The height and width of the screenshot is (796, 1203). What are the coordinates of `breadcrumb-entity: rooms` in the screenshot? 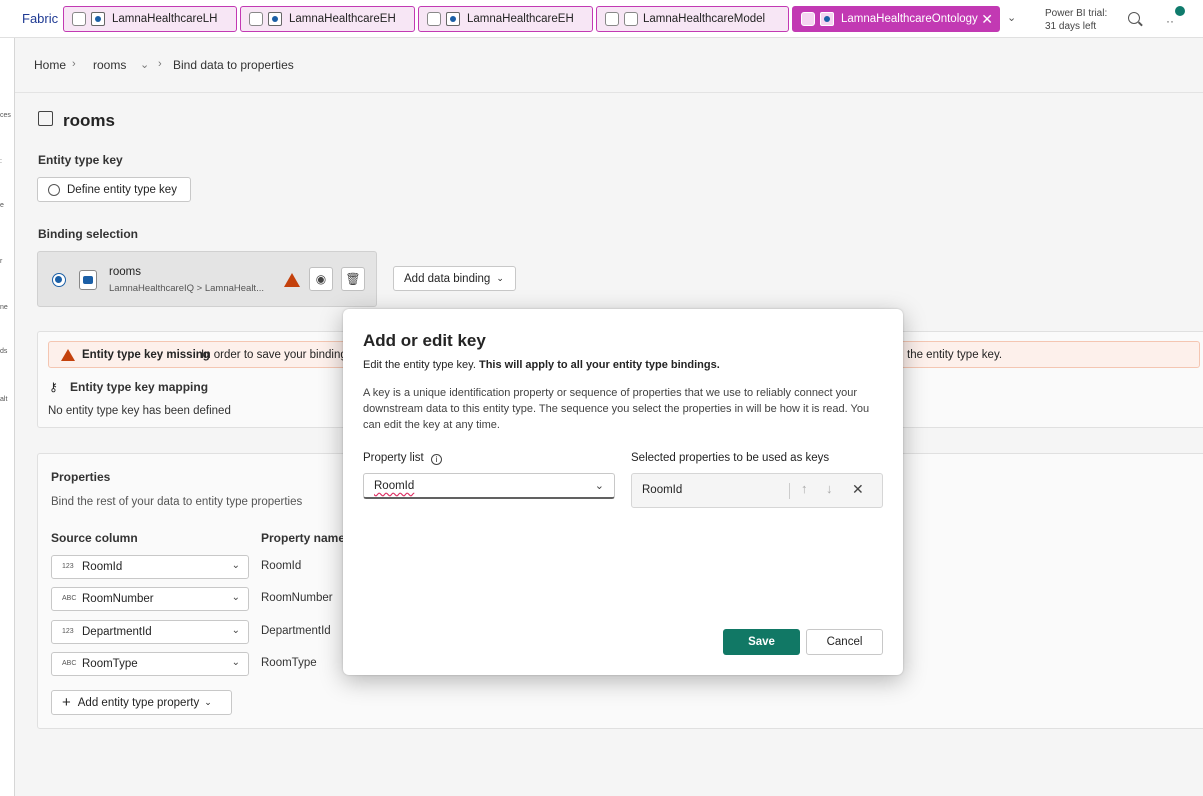 It's located at (109, 65).